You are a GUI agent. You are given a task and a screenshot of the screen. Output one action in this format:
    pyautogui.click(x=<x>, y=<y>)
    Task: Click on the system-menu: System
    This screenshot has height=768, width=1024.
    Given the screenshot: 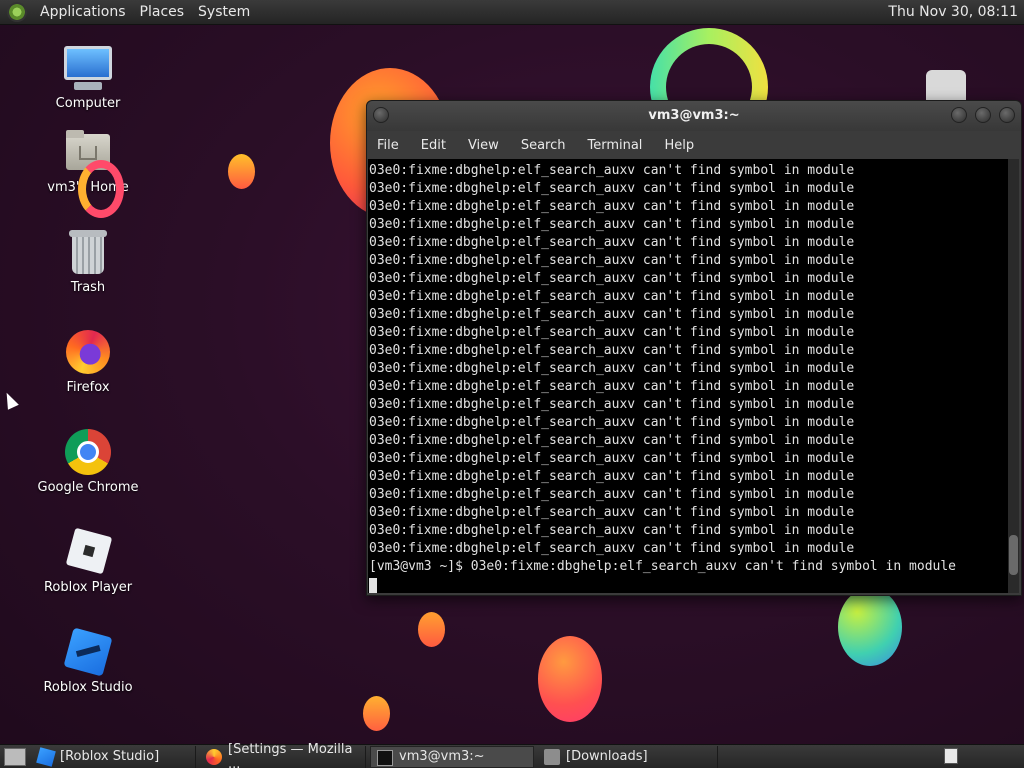 What is the action you would take?
    pyautogui.click(x=224, y=12)
    